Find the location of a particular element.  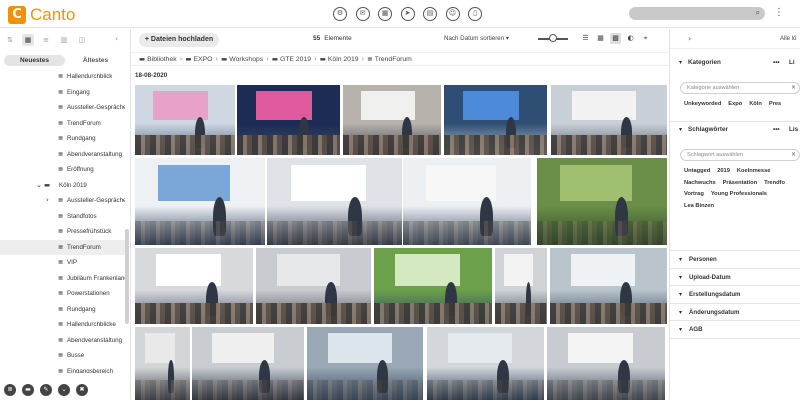

trash-icon: ✖ is located at coordinates (82, 390).